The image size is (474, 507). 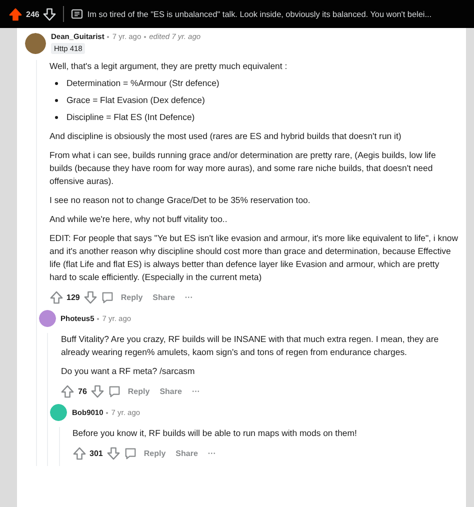 I want to click on post-icon, so click(x=77, y=14).